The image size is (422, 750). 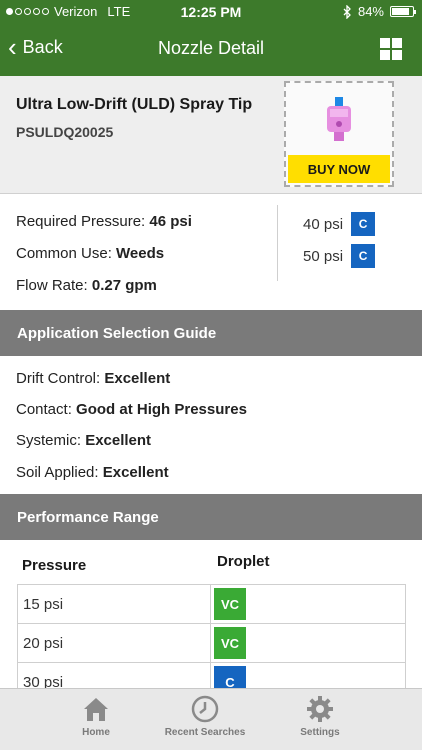 What do you see at coordinates (52, 285) in the screenshot?
I see `flow-rate-label: Flow Rate:` at bounding box center [52, 285].